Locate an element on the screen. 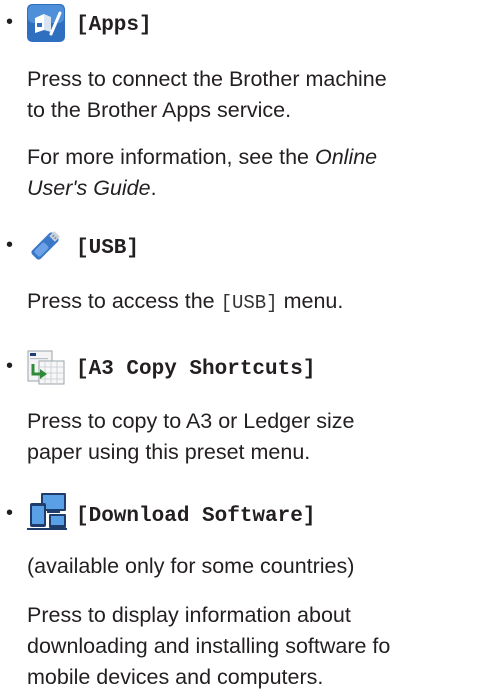 This screenshot has width=479, height=693. download-software-icon is located at coordinates (47, 511).